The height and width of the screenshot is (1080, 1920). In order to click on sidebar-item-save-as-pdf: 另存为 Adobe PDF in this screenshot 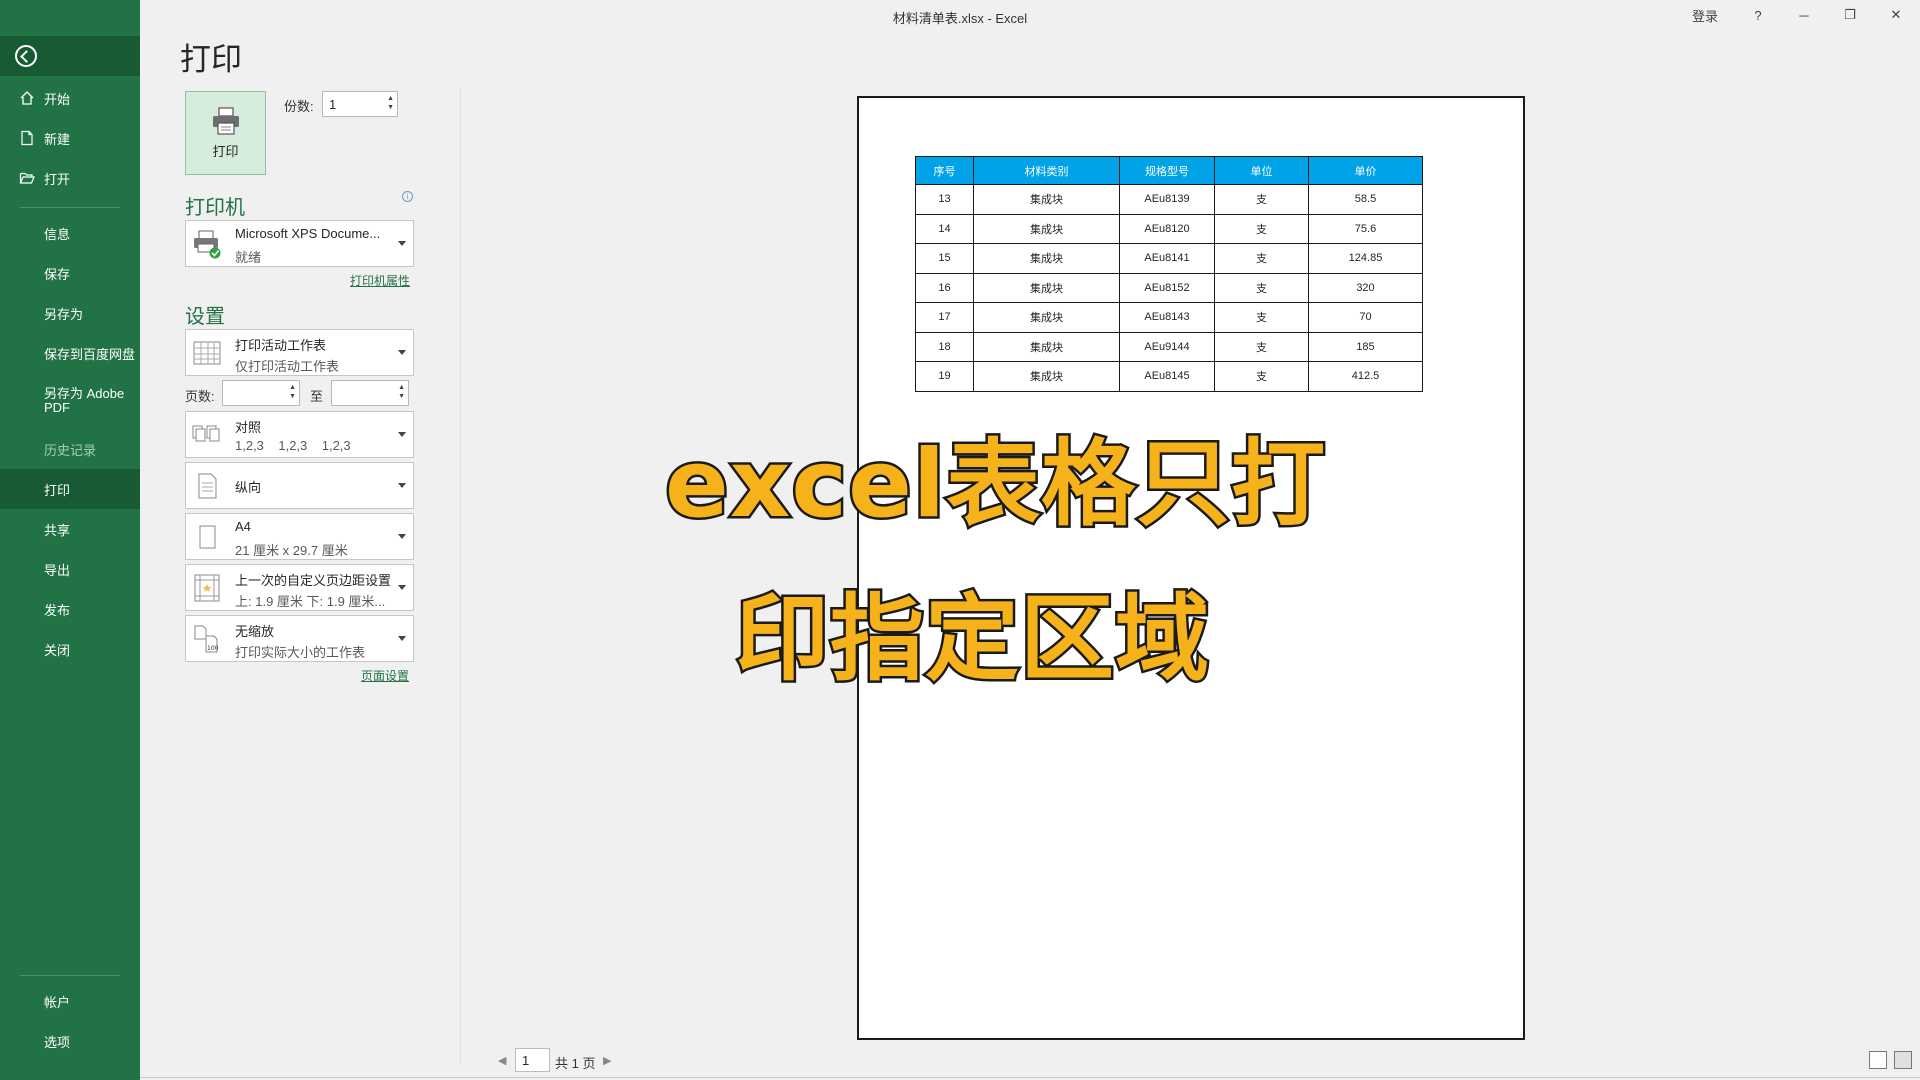, I will do `click(70, 403)`.